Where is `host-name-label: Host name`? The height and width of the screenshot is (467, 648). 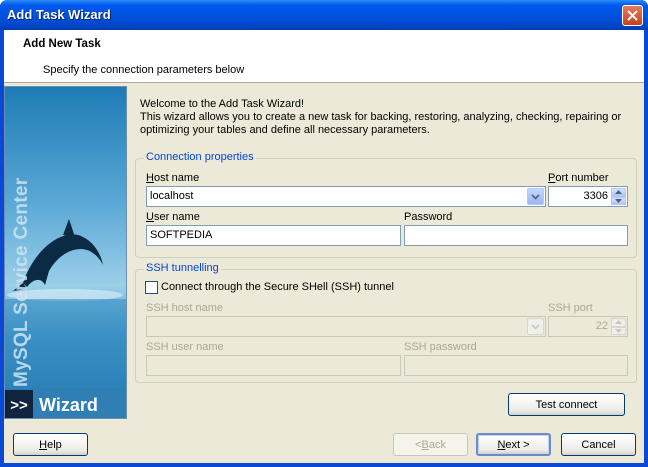
host-name-label: Host name is located at coordinates (173, 178).